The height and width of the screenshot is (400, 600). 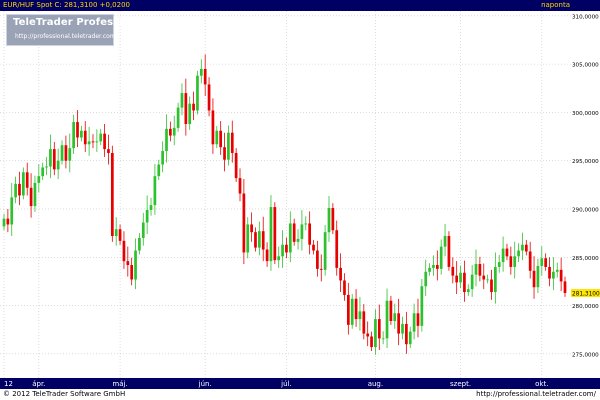 I want to click on x-tick-labels: 12 ápr. máj. jún. júl. aug. szept. okt., so click(x=276, y=384).